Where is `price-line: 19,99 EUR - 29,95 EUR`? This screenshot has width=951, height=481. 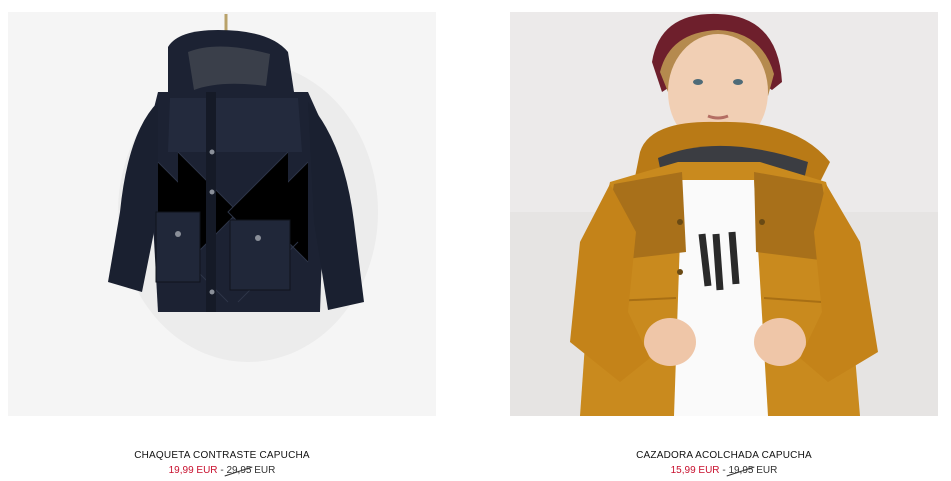
price-line: 19,99 EUR - 29,95 EUR is located at coordinates (222, 471).